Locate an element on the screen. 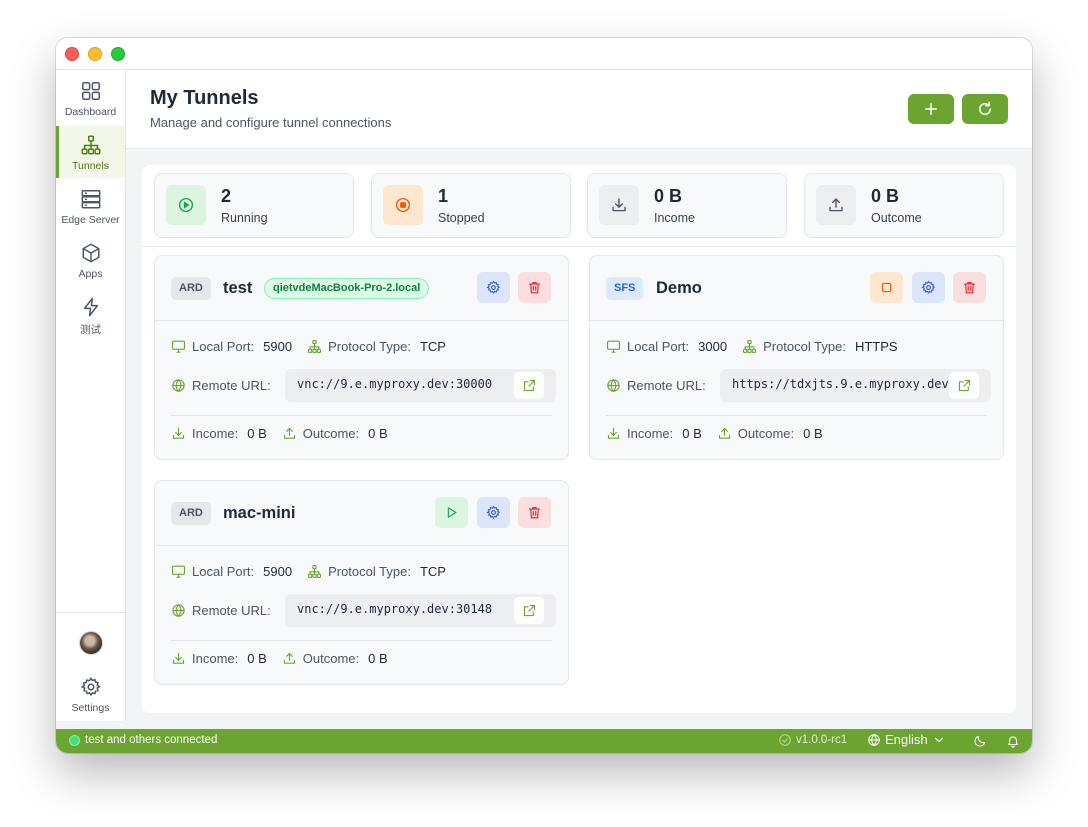 The width and height of the screenshot is (1088, 827). tunnel-card-header: SFS Demo is located at coordinates (796, 288).